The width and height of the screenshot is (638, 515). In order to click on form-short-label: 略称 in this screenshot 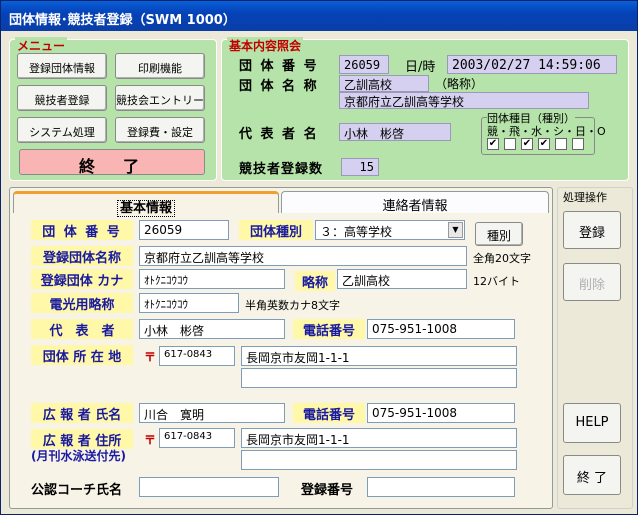, I will do `click(315, 281)`.